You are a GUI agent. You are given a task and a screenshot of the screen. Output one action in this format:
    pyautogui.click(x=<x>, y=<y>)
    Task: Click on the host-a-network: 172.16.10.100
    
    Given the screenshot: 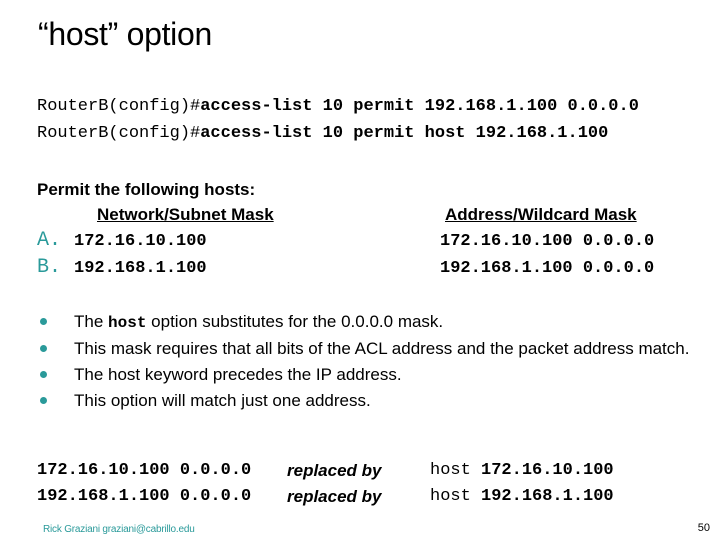 What is the action you would take?
    pyautogui.click(x=140, y=241)
    